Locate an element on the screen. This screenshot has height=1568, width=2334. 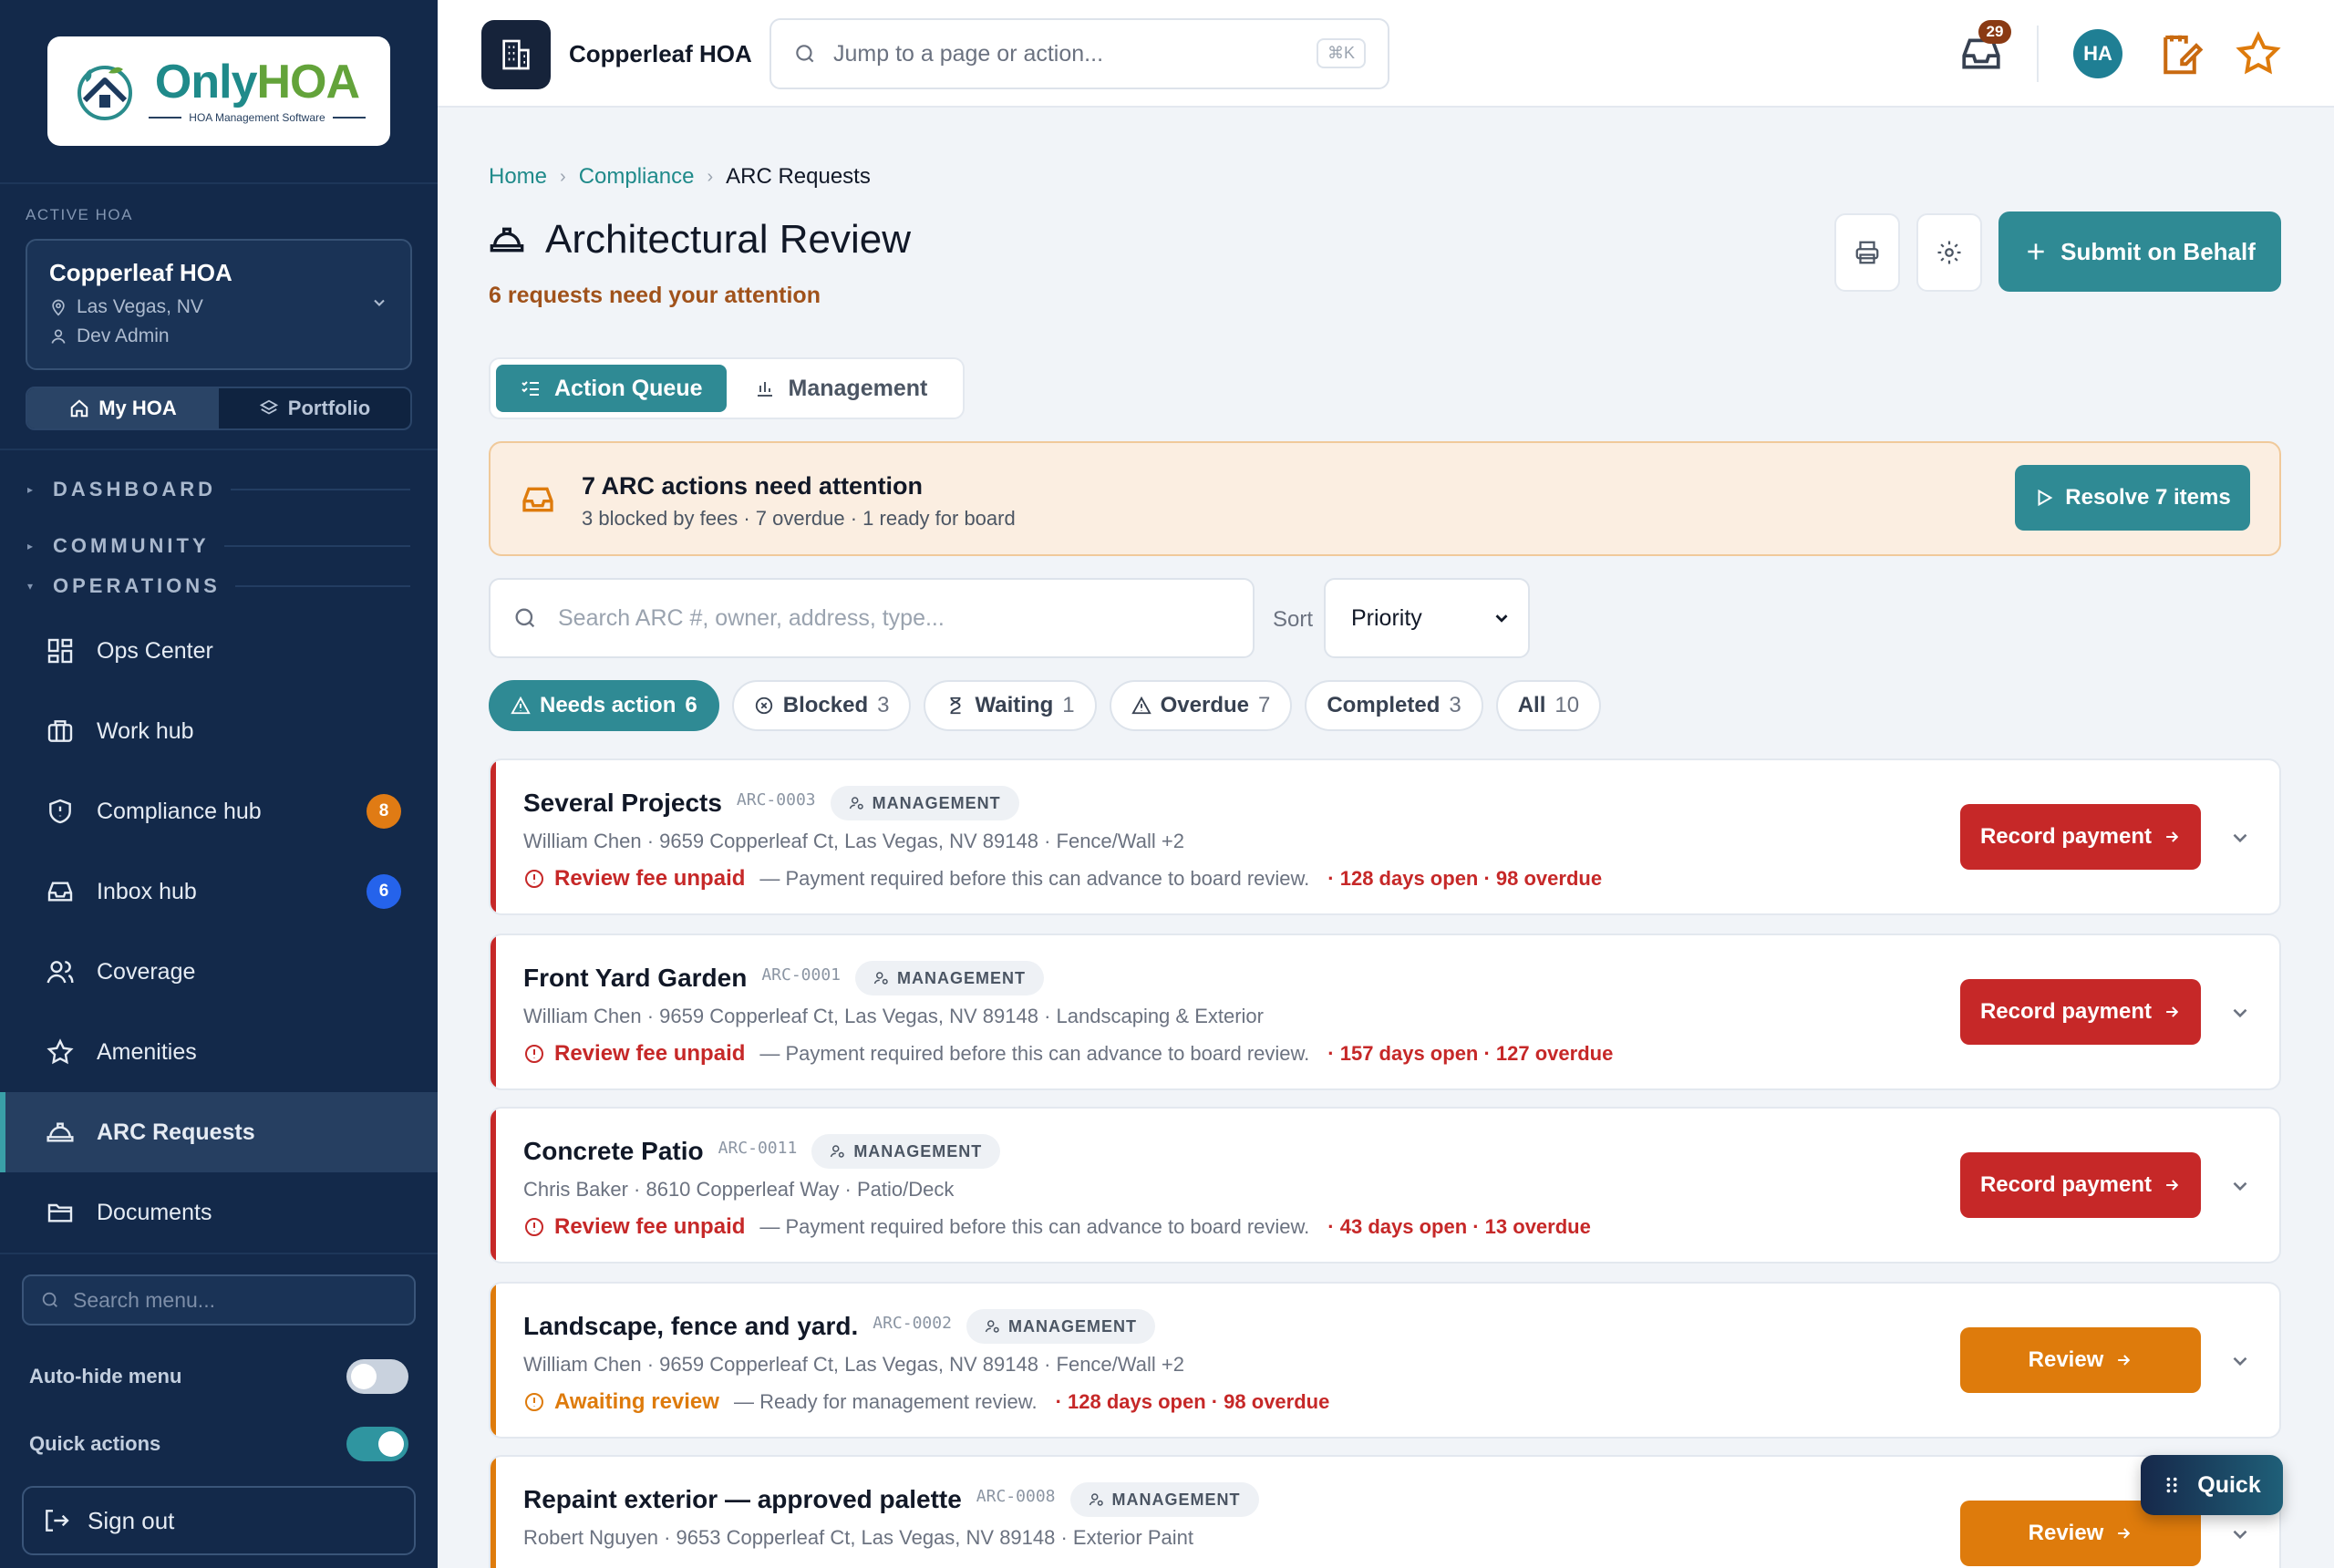
scope-my-hoa: My HOA is located at coordinates (123, 408).